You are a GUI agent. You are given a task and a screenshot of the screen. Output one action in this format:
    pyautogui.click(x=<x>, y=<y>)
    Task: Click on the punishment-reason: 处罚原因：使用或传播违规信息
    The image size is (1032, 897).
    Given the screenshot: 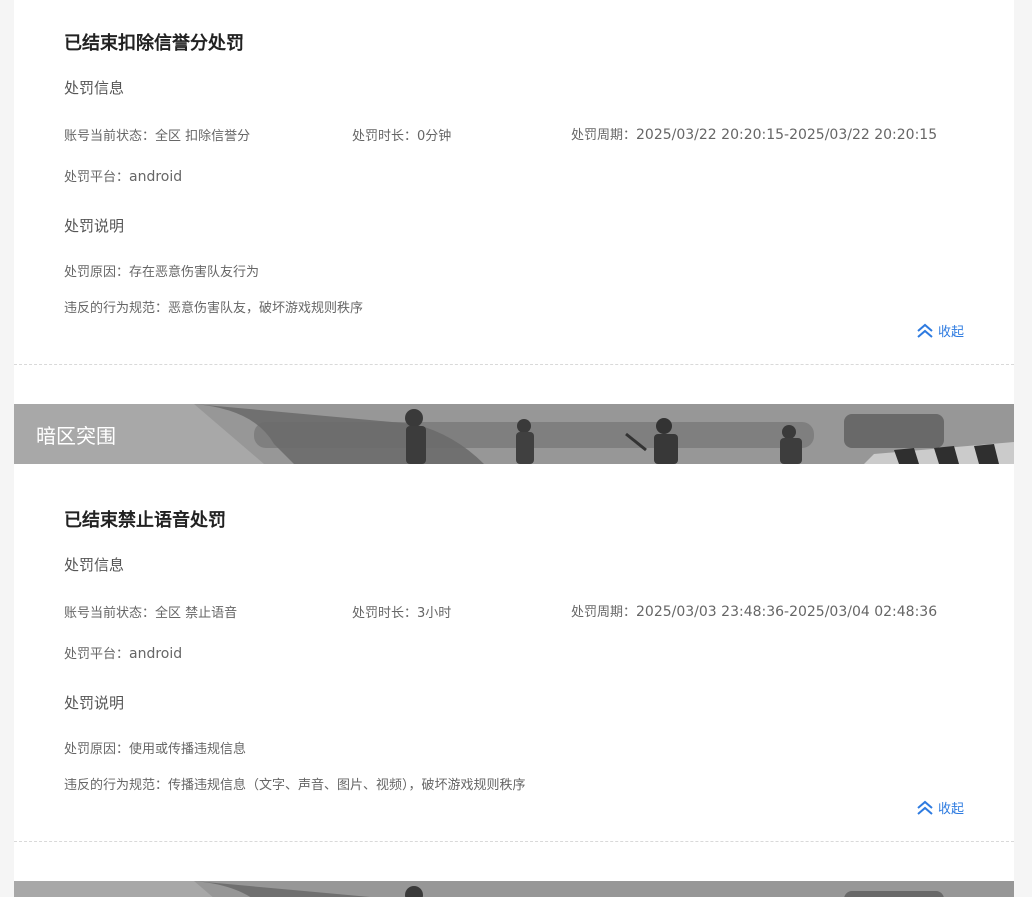 What is the action you would take?
    pyautogui.click(x=155, y=749)
    